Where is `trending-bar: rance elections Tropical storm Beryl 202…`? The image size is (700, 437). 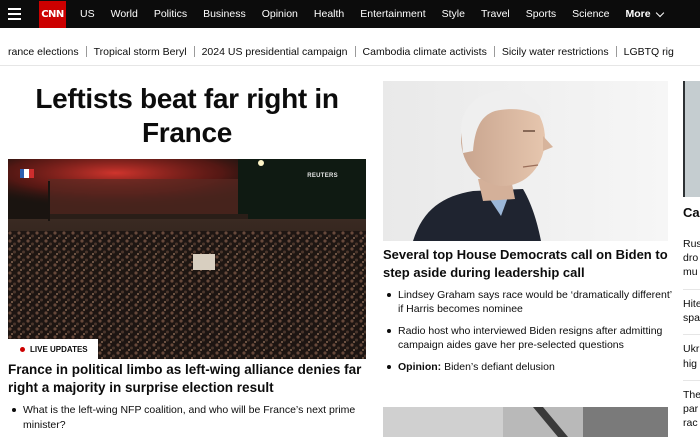 trending-bar: rance elections Tropical storm Beryl 202… is located at coordinates (350, 52).